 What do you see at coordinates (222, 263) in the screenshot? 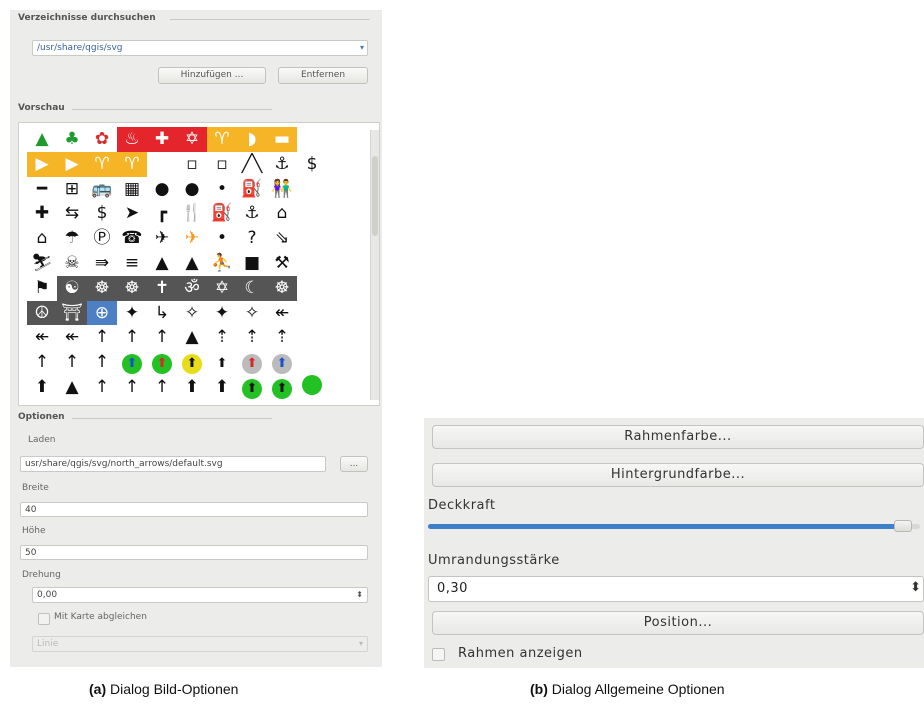
I see `preview-symbol: ⛹` at bounding box center [222, 263].